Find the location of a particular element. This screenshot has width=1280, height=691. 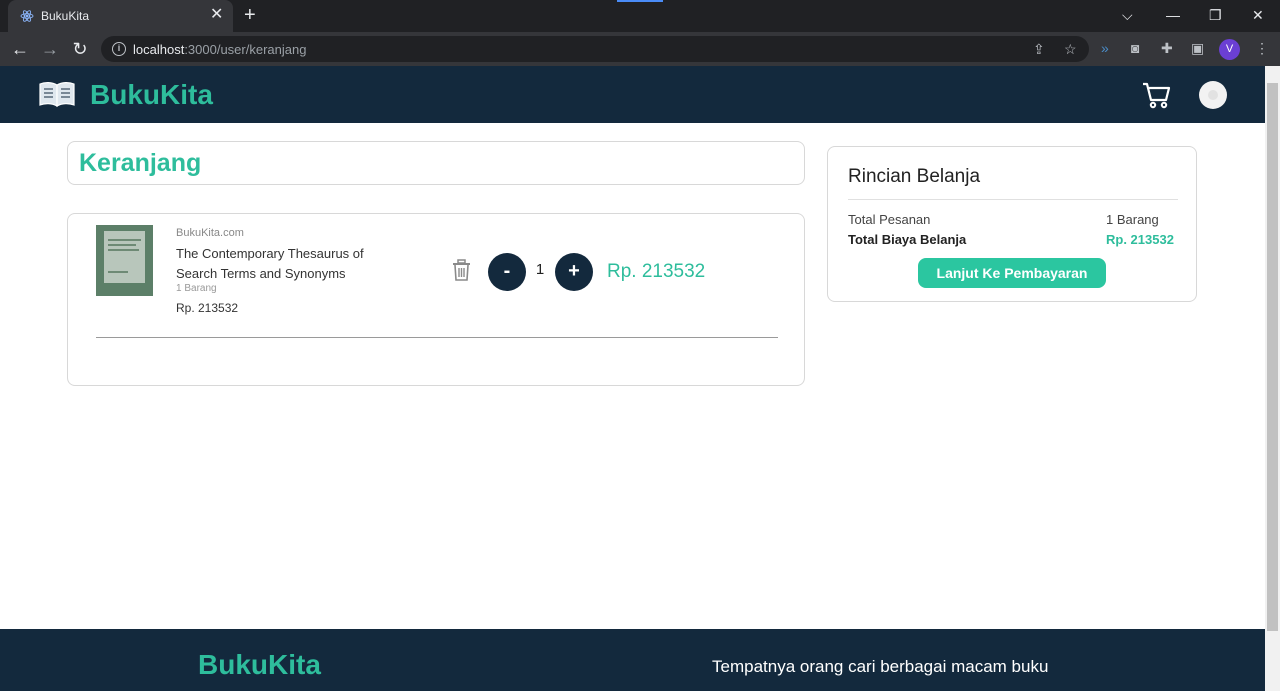

tab-search-icon: ⌵ is located at coordinates (1127, 15).